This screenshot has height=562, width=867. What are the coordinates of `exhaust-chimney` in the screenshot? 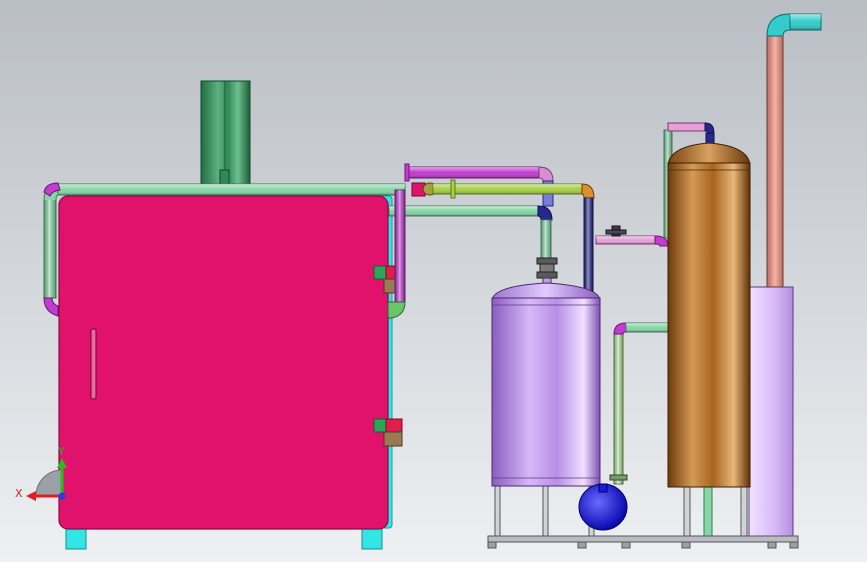 It's located at (225, 132).